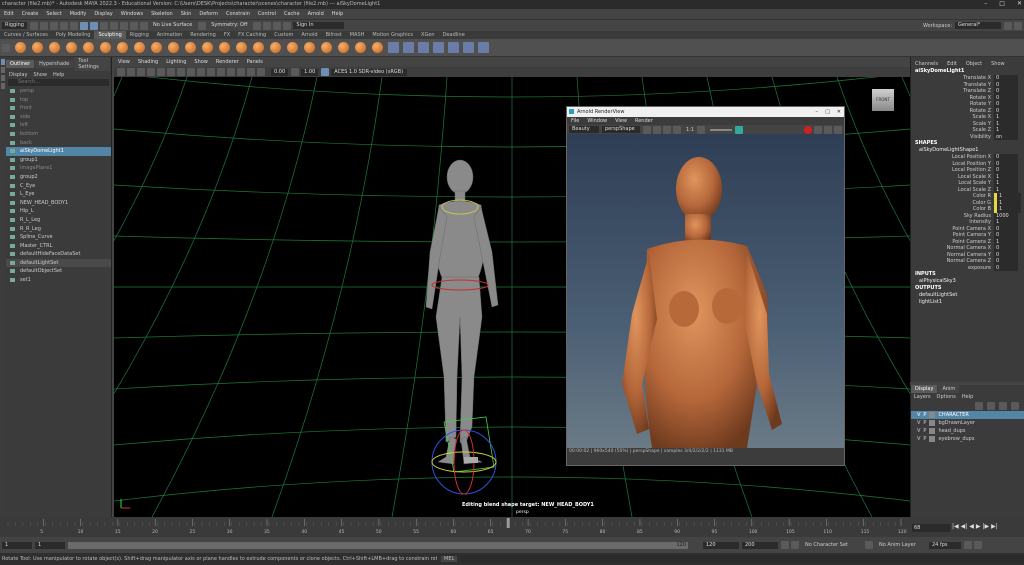 The width and height of the screenshot is (1024, 565). What do you see at coordinates (378, 545) in the screenshot?
I see `range-bar: 120` at bounding box center [378, 545].